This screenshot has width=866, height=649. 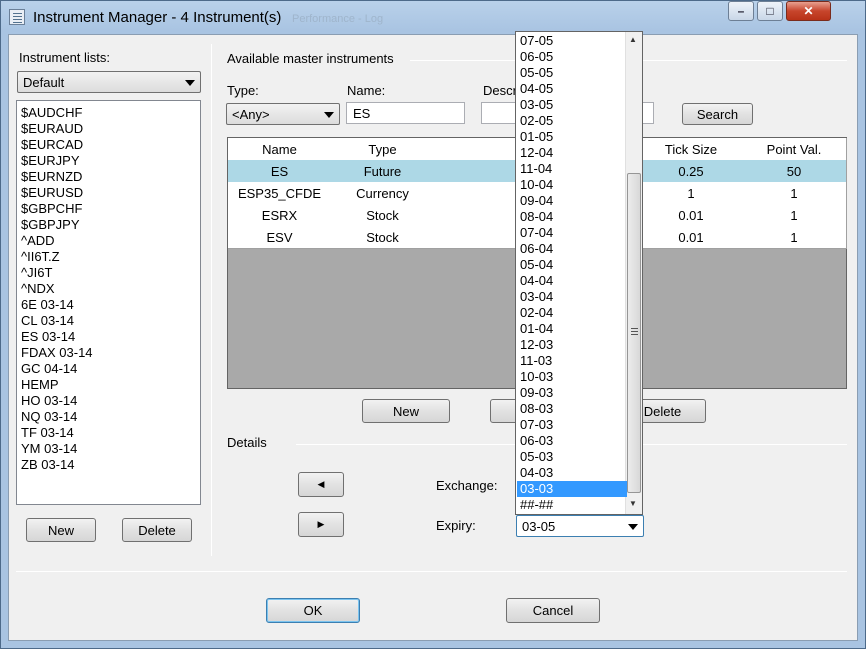 What do you see at coordinates (49, 369) in the screenshot?
I see `instrument-list-item: GC 04-14` at bounding box center [49, 369].